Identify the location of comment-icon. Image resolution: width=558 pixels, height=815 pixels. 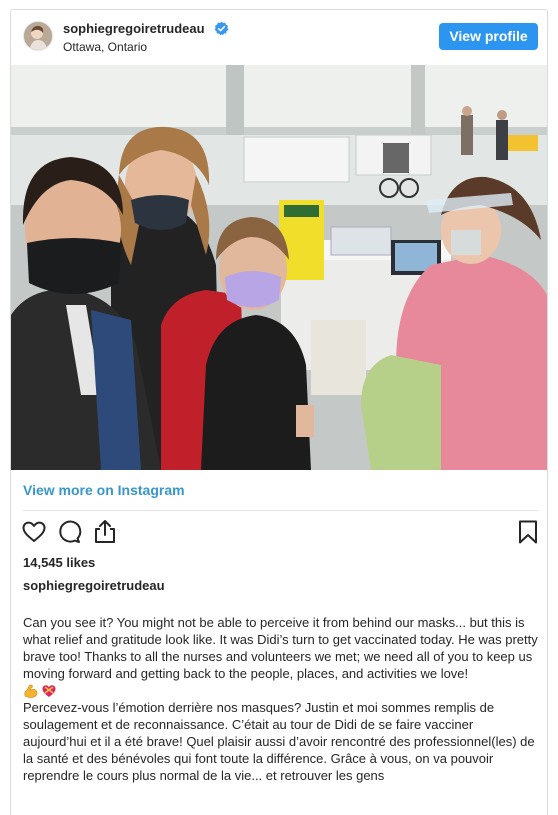
(69, 532).